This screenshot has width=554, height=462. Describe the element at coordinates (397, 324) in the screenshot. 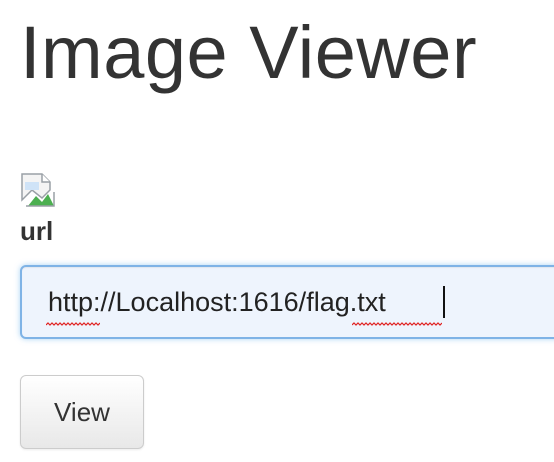

I see `spellcheck-underline-flag` at that location.